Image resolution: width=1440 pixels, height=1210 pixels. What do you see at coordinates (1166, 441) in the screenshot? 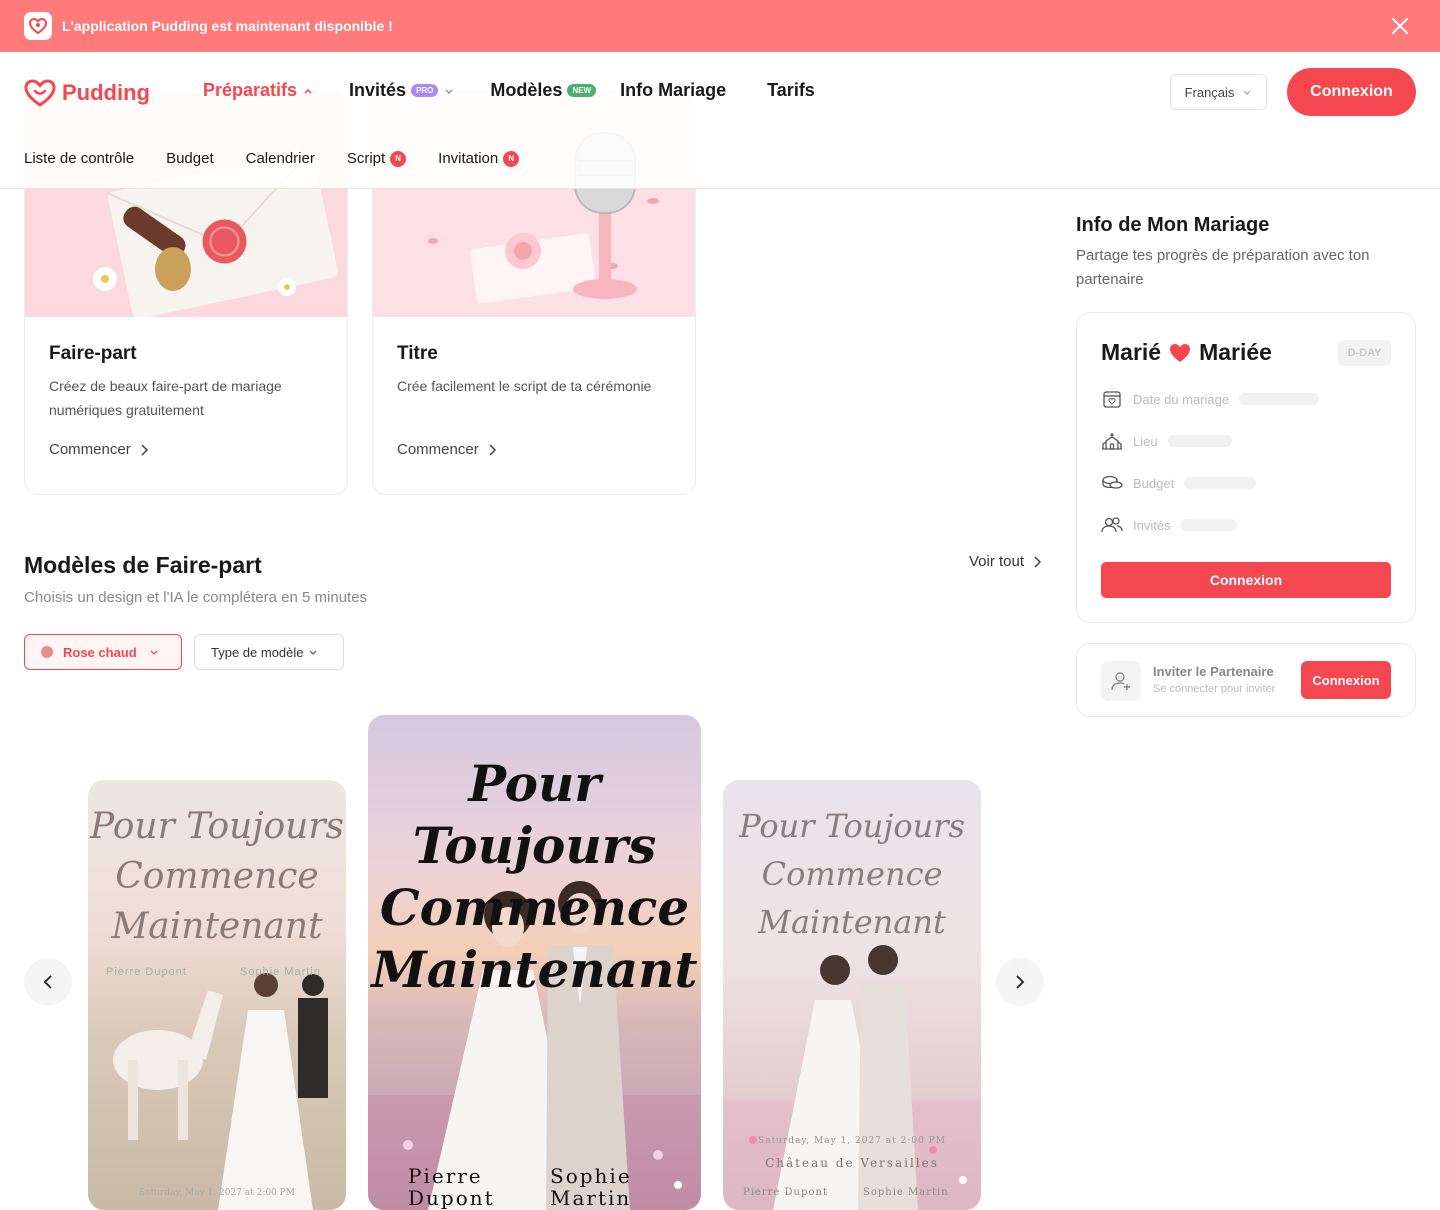
I see `venue-row: Lieu` at bounding box center [1166, 441].